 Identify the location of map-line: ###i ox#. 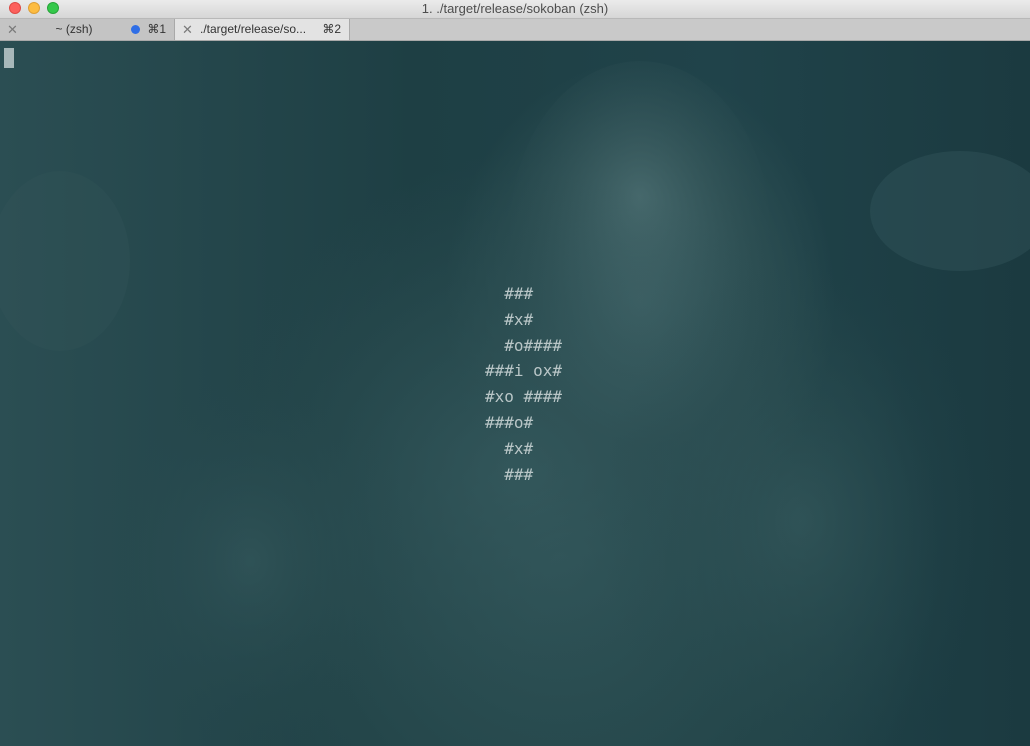
(524, 371).